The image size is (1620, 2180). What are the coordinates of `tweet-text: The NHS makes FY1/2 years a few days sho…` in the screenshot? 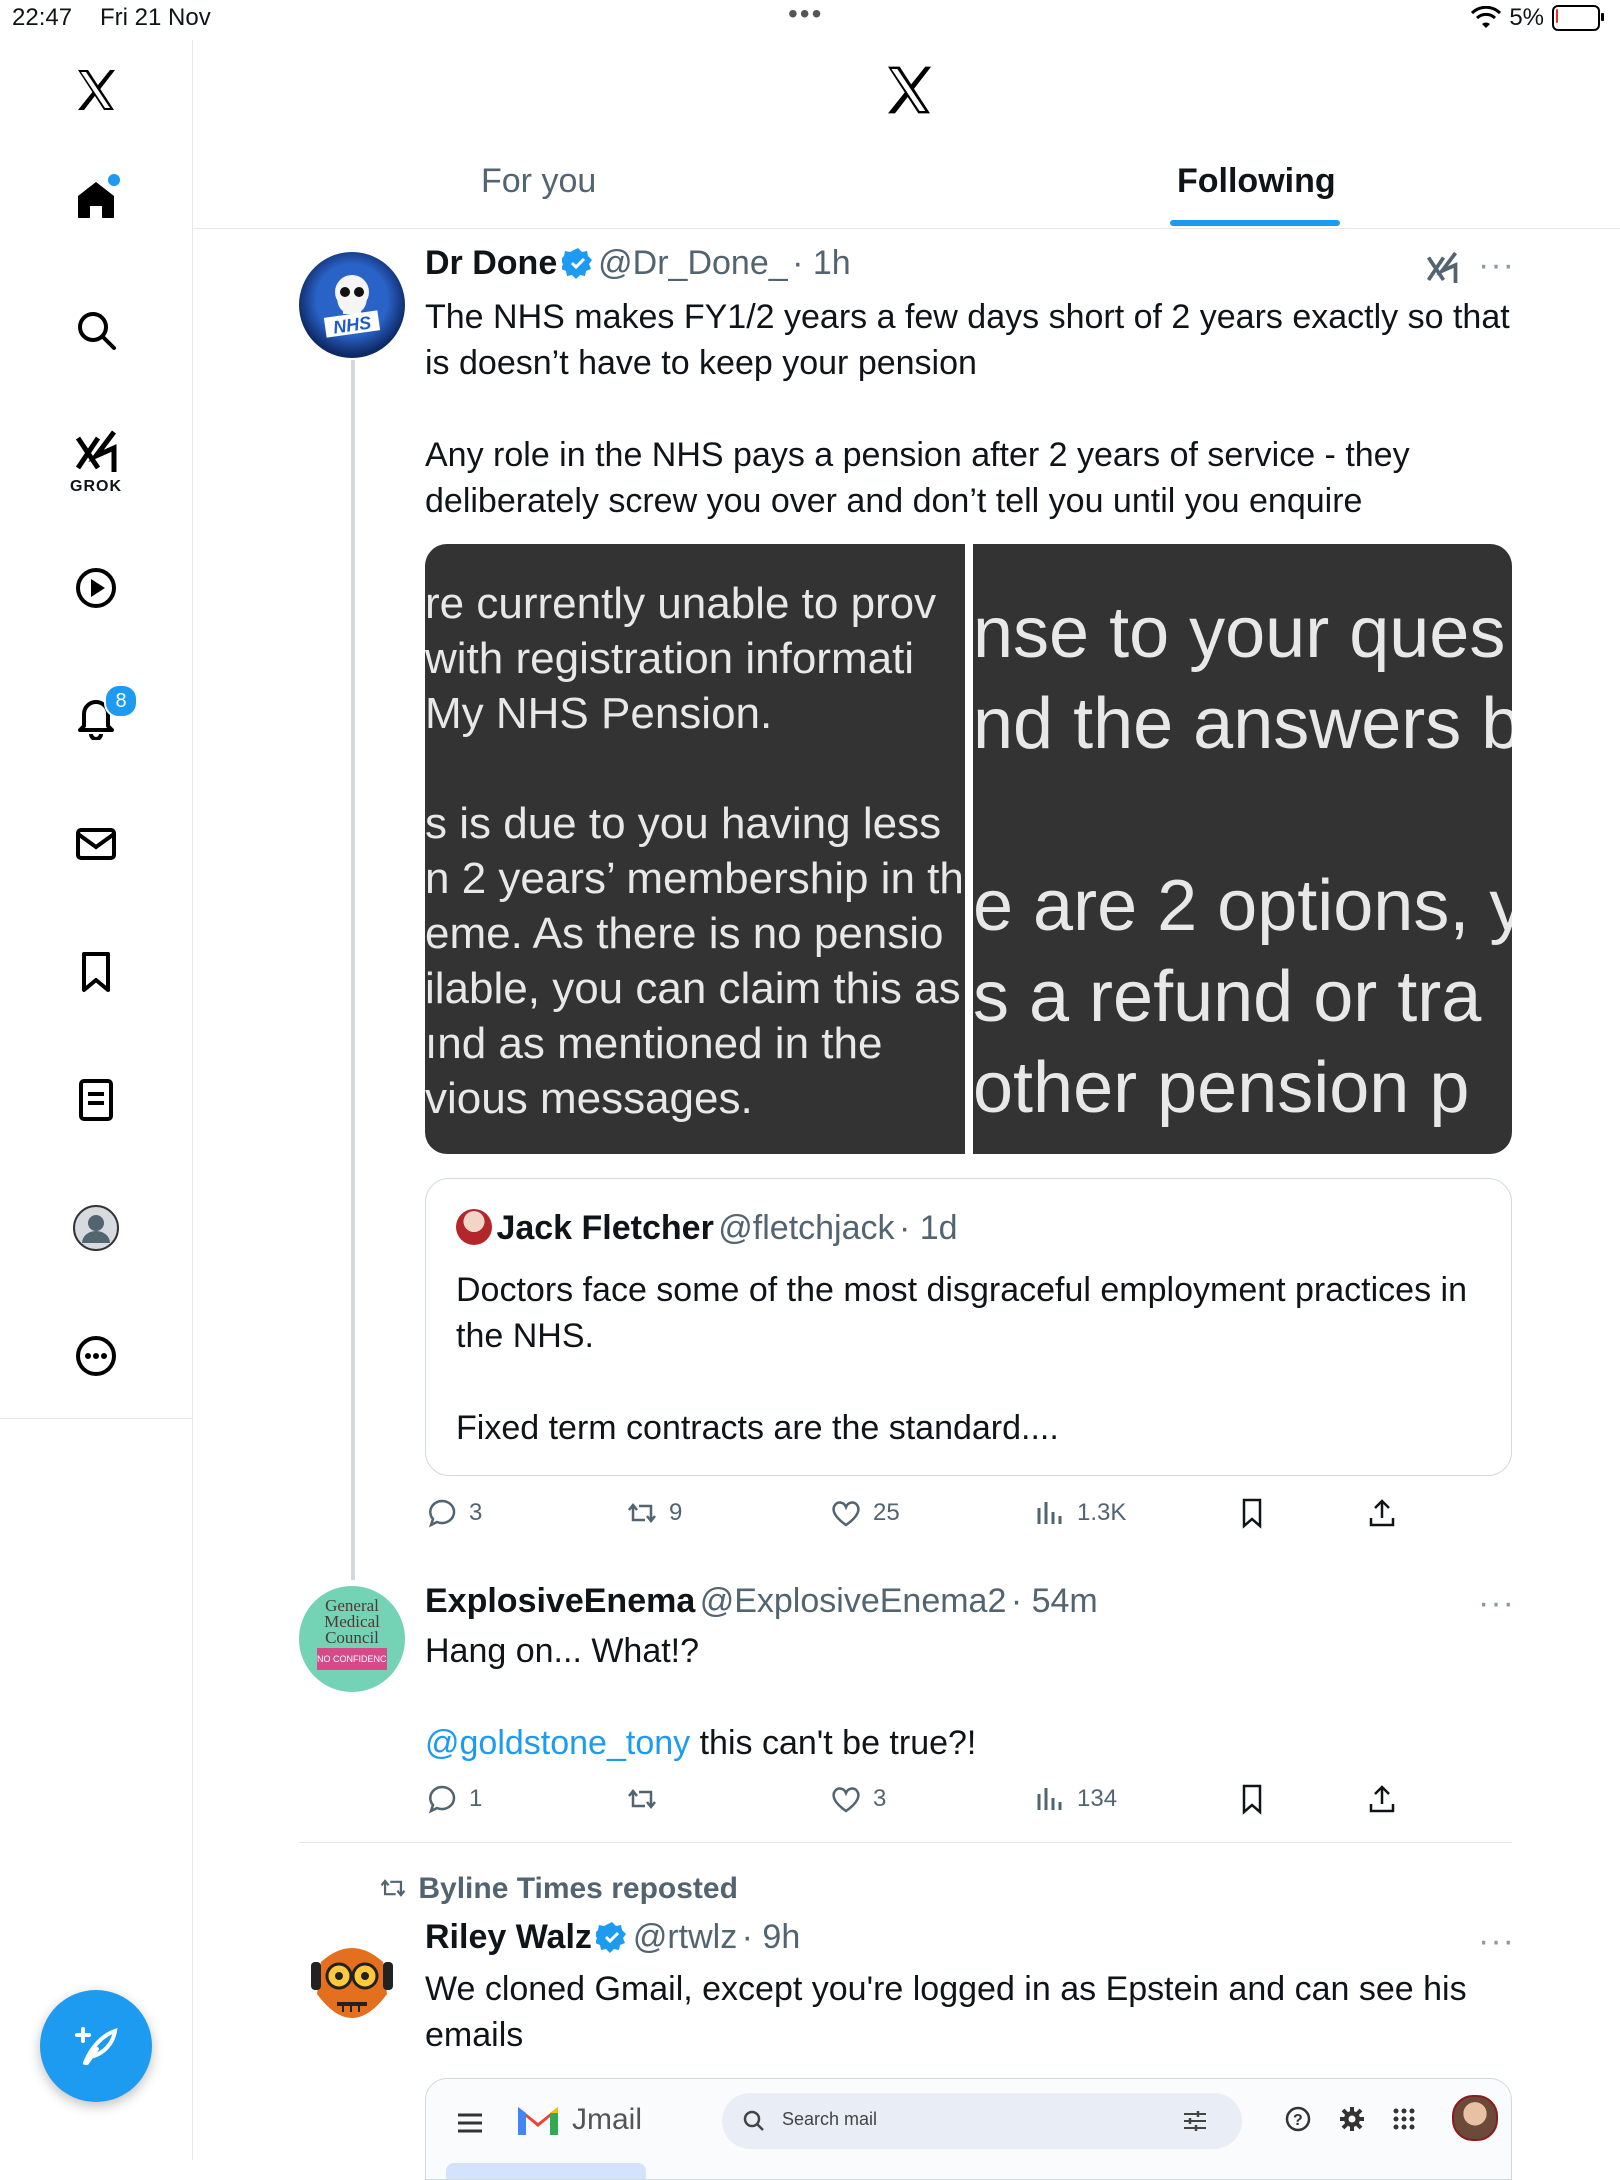 It's located at (967, 409).